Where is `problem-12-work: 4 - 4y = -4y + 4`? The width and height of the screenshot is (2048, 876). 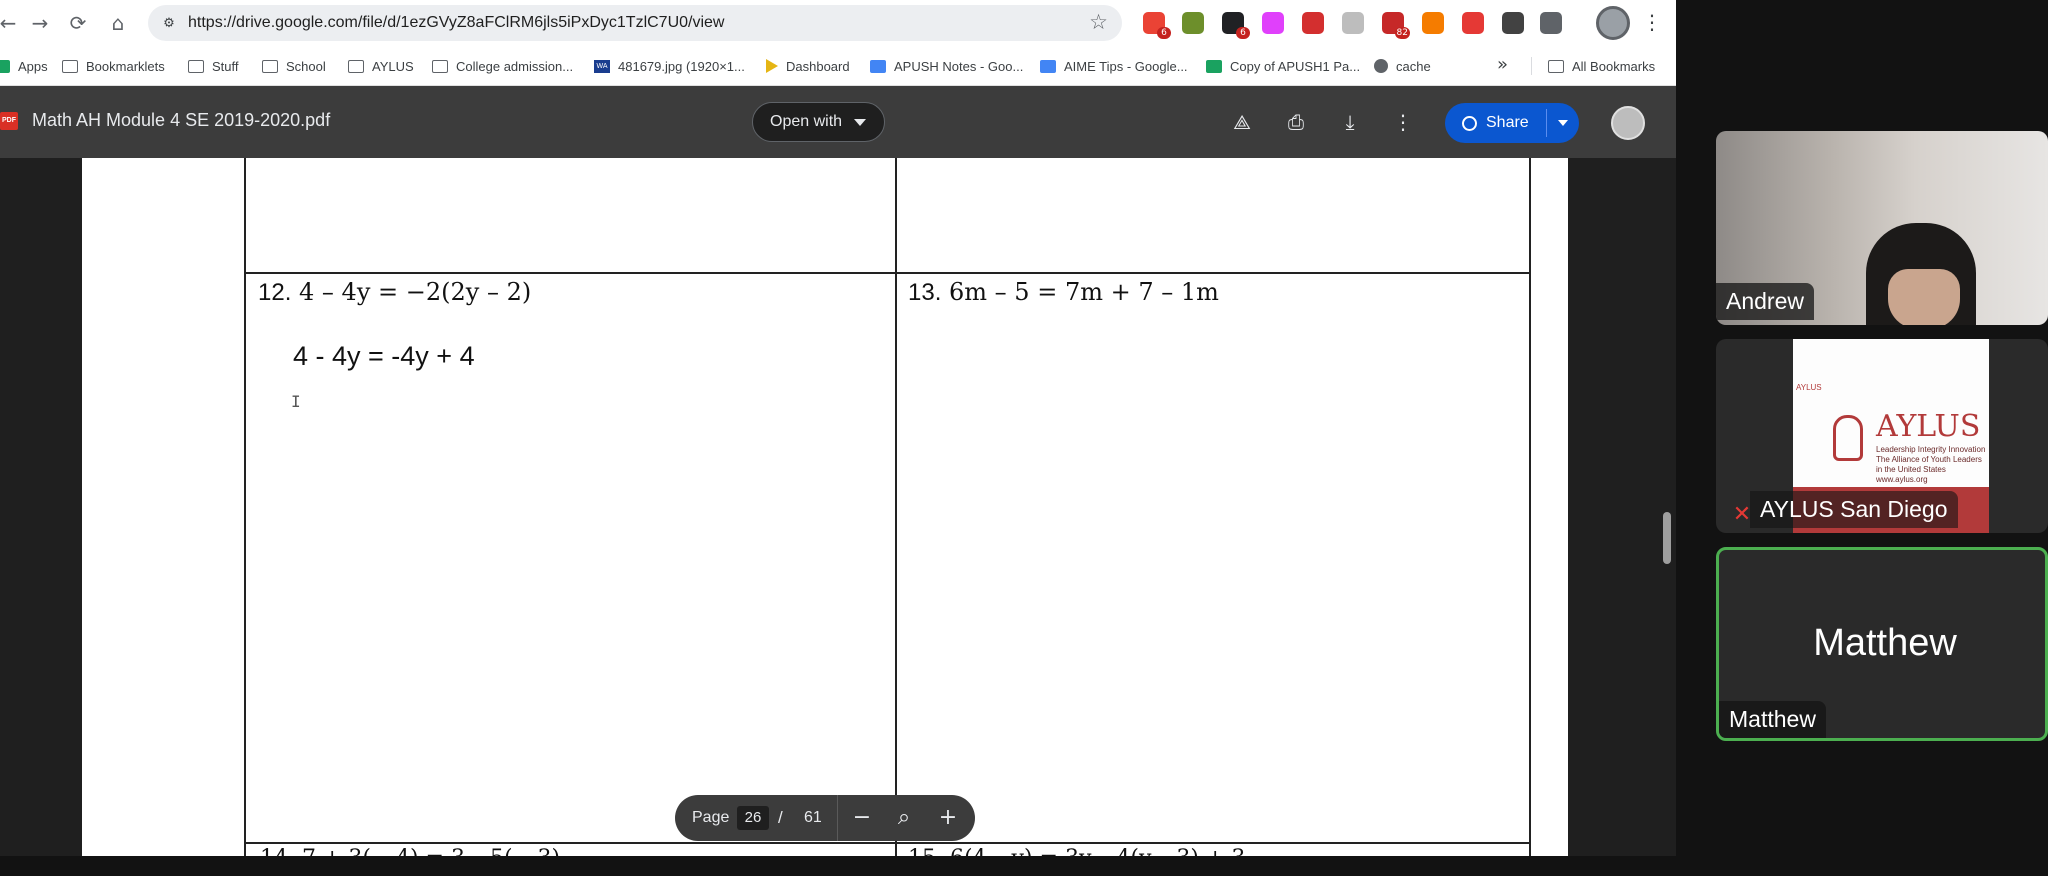
problem-12-work: 4 - 4y = -4y + 4 is located at coordinates (384, 356).